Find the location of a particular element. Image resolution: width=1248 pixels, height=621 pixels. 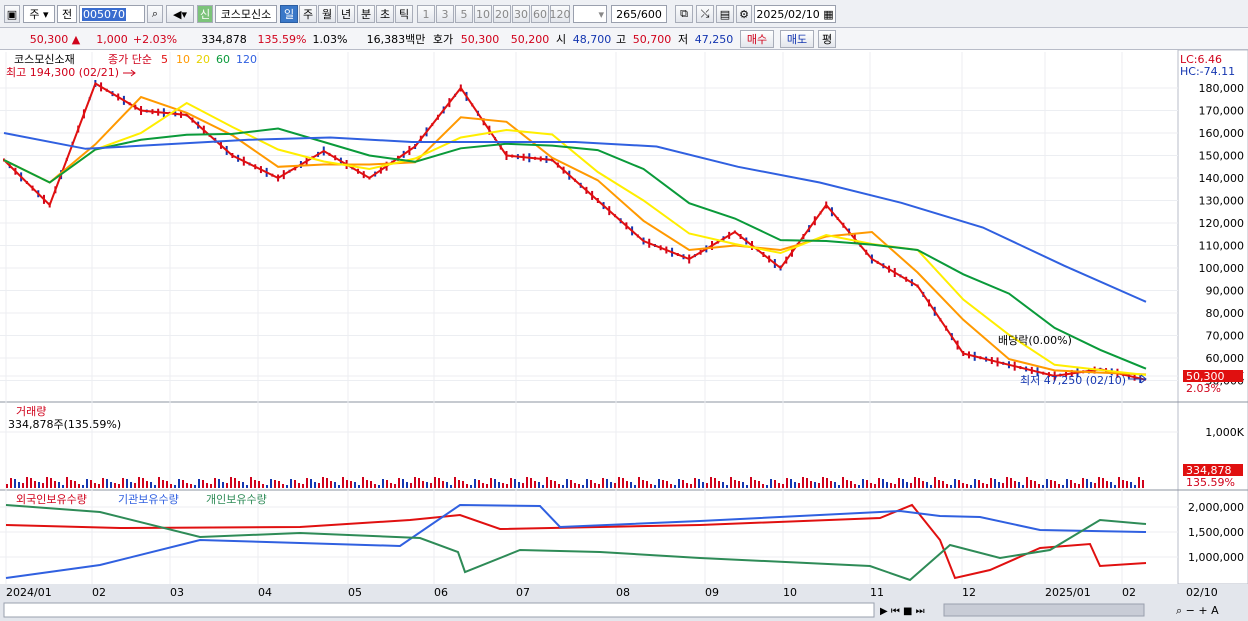

period-mode-select: 전 is located at coordinates (67, 14).